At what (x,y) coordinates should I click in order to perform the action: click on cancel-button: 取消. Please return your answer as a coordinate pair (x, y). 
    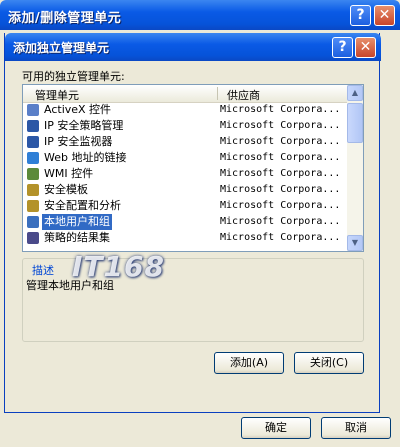
    Looking at the image, I should click on (356, 428).